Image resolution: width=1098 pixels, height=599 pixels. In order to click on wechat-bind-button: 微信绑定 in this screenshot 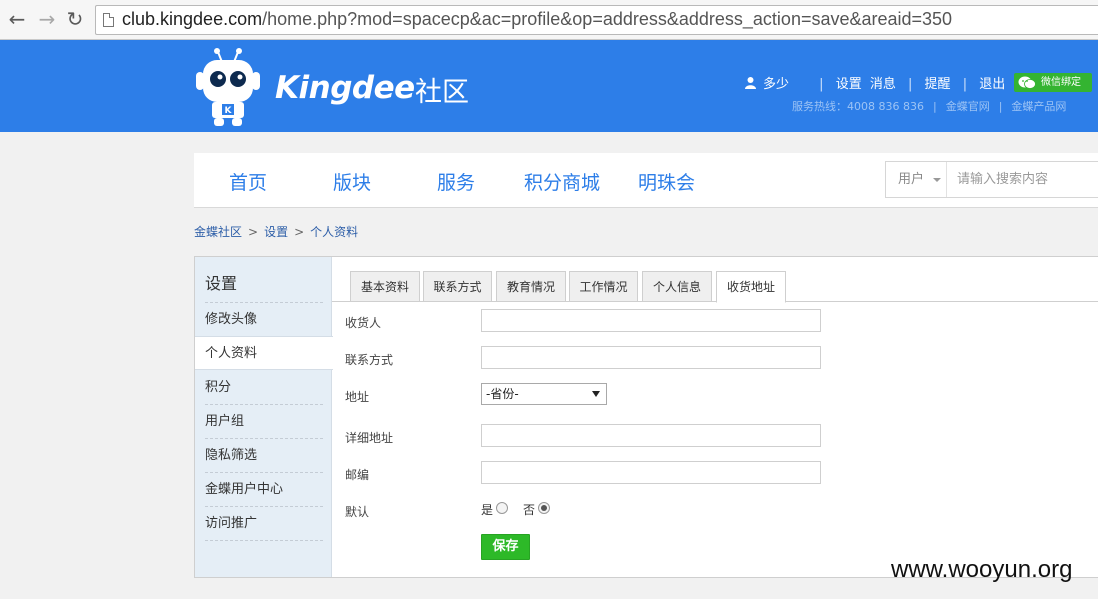, I will do `click(1053, 82)`.